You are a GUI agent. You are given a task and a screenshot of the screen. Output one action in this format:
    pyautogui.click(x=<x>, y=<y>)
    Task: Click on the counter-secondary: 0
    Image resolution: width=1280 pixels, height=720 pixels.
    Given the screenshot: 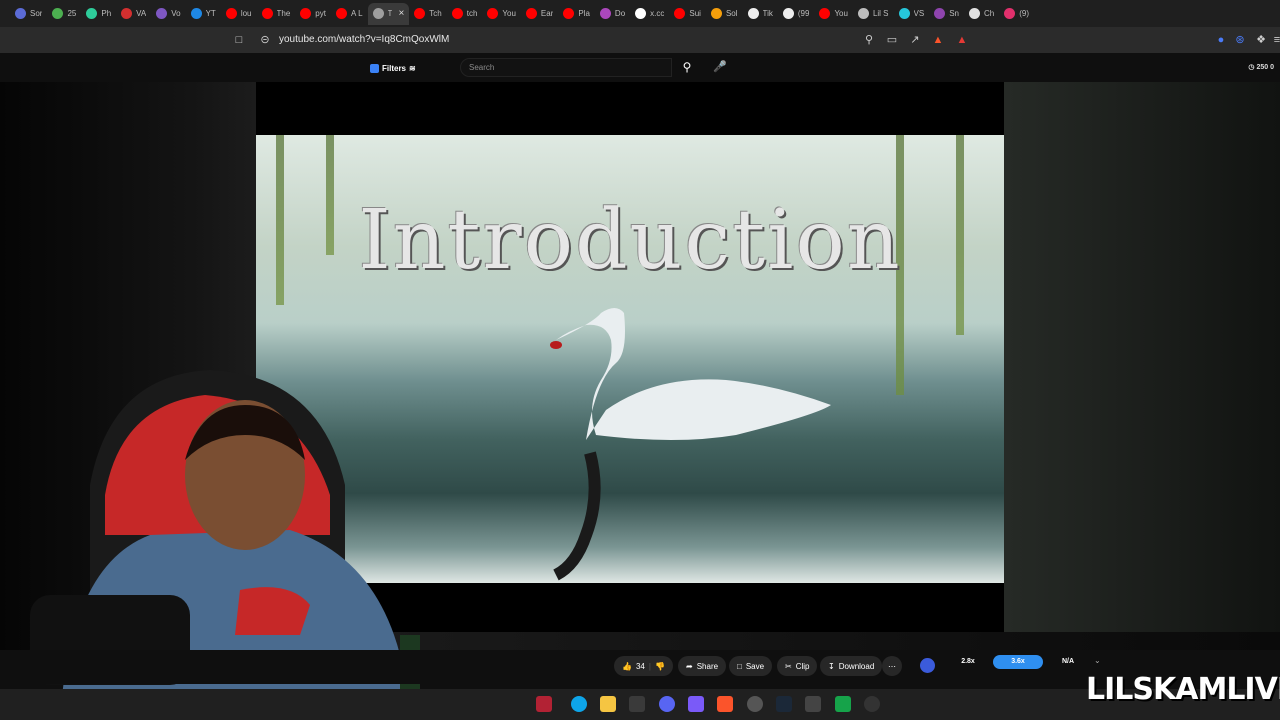 What is the action you would take?
    pyautogui.click(x=1272, y=67)
    